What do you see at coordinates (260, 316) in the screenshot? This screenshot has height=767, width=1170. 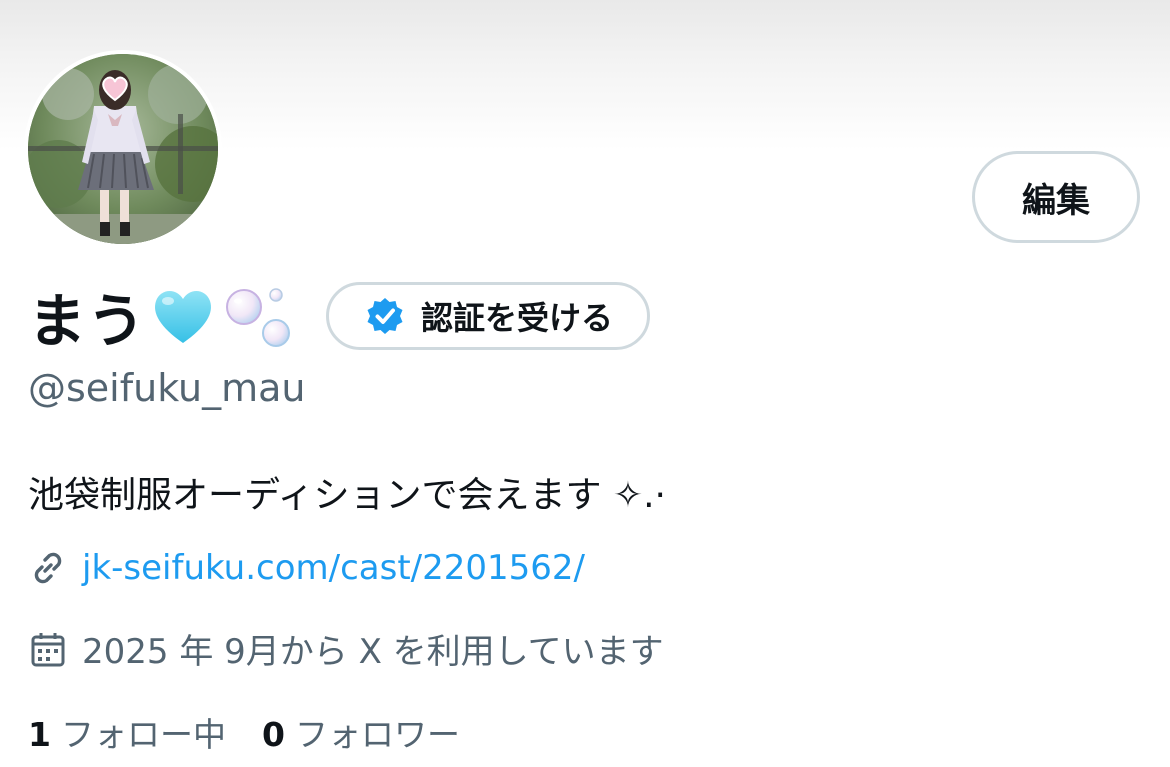 I see `bubbles-icon` at bounding box center [260, 316].